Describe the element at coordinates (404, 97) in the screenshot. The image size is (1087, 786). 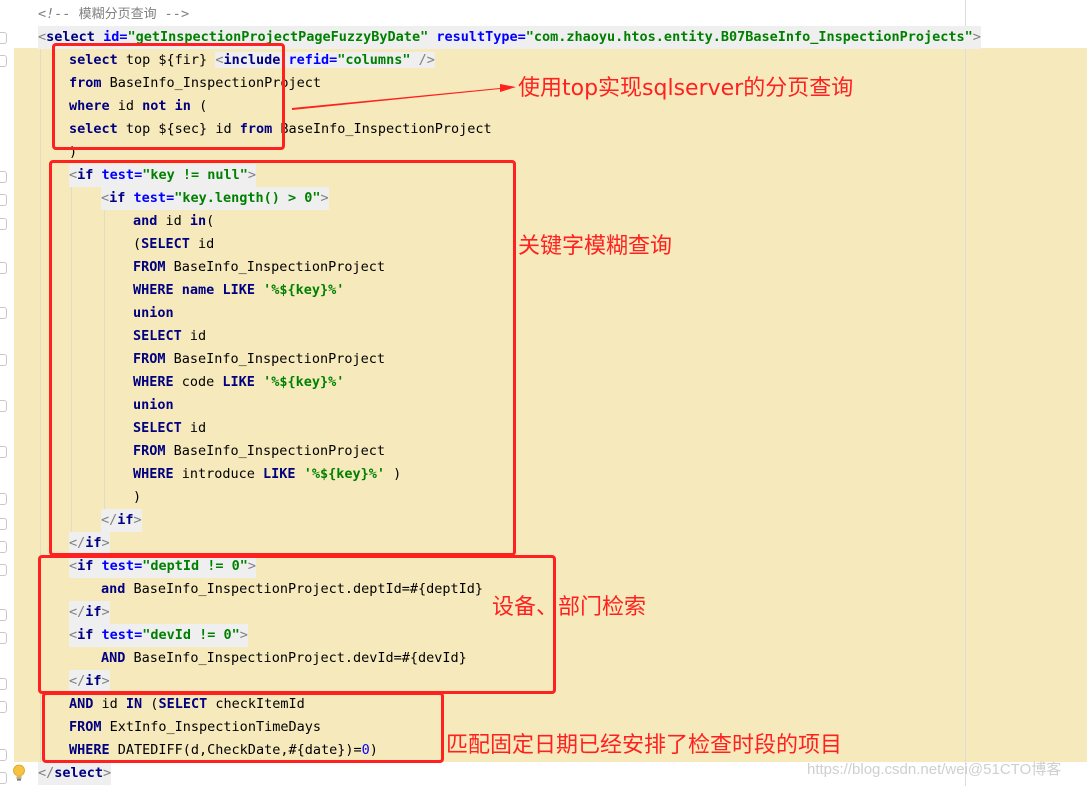
I see `annotation-arrow` at that location.